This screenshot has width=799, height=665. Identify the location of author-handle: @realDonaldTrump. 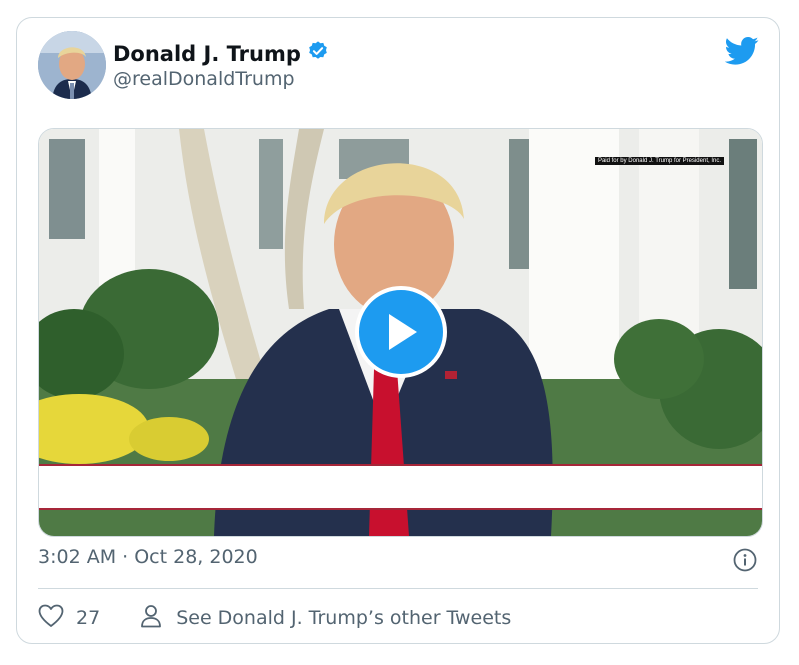
(204, 79).